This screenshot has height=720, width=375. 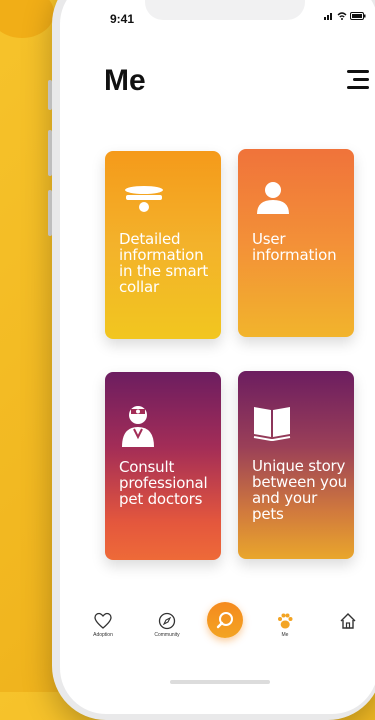 I want to click on page-title: Me, so click(x=125, y=80).